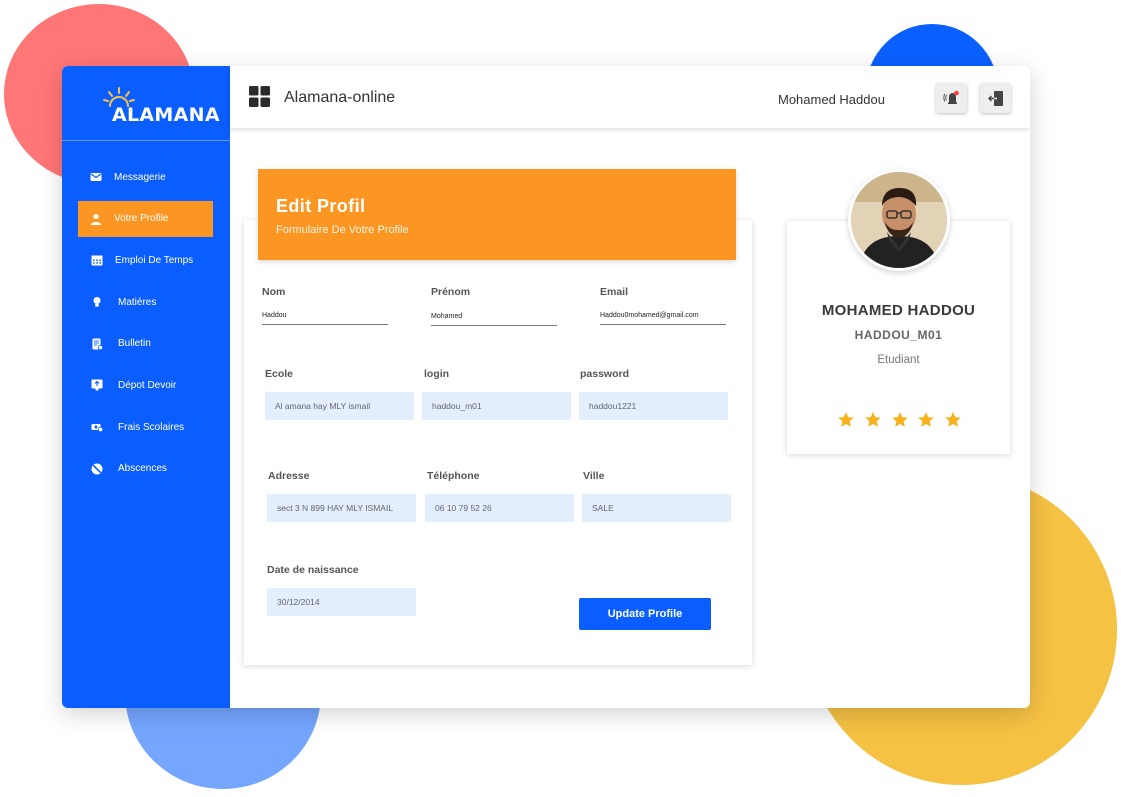 The image size is (1121, 797). I want to click on sidebar-item-label: Emploi De Temps, so click(154, 260).